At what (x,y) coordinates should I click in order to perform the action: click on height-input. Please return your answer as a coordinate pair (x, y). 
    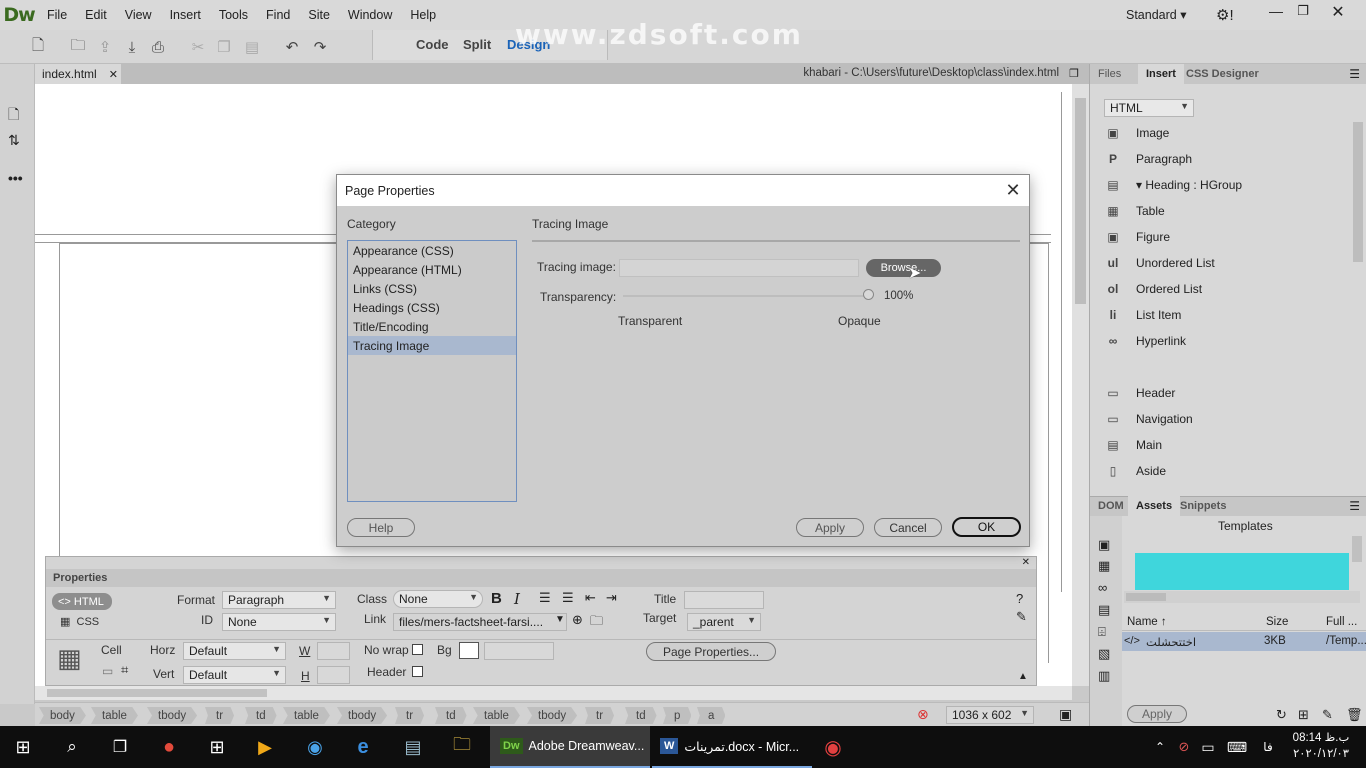
    Looking at the image, I should click on (333, 675).